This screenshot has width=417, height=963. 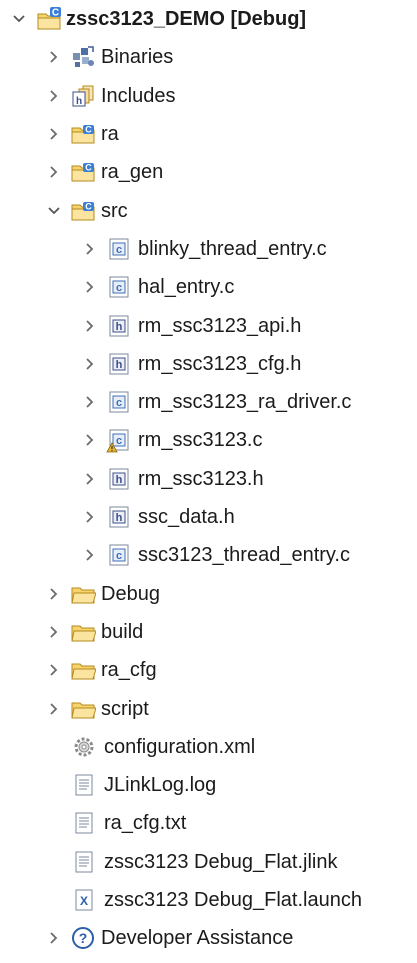 I want to click on help-icon: ?, so click(x=83, y=938).